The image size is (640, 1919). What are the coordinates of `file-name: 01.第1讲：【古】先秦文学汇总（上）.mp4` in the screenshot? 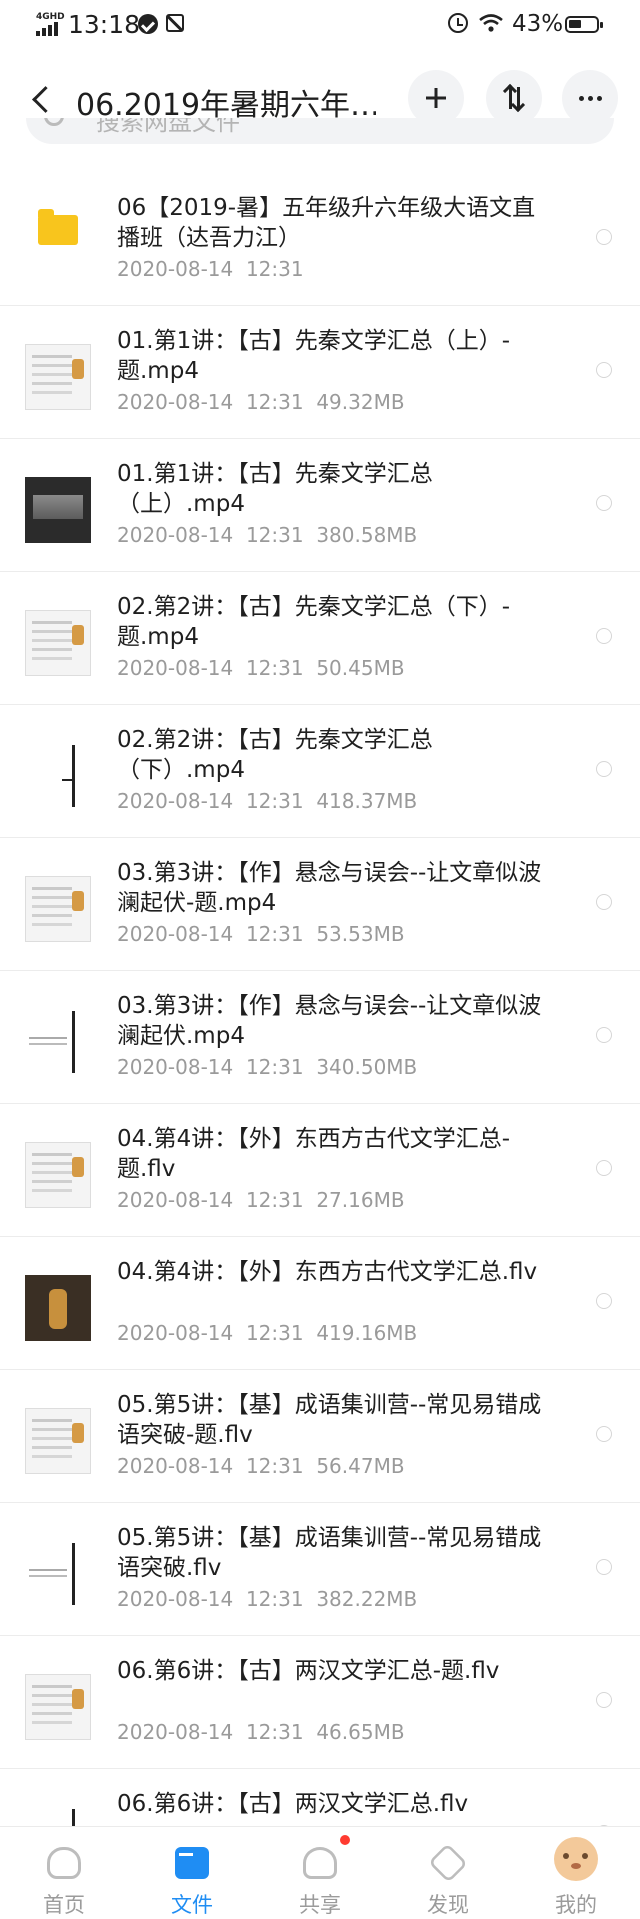 It's located at (275, 489).